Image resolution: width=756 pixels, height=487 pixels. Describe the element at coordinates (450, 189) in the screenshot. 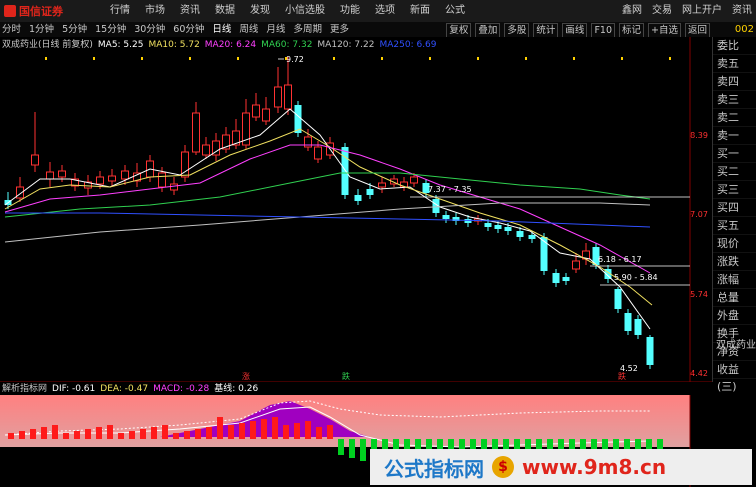

I see `gap-price-label: 7.37 - 7.35` at that location.